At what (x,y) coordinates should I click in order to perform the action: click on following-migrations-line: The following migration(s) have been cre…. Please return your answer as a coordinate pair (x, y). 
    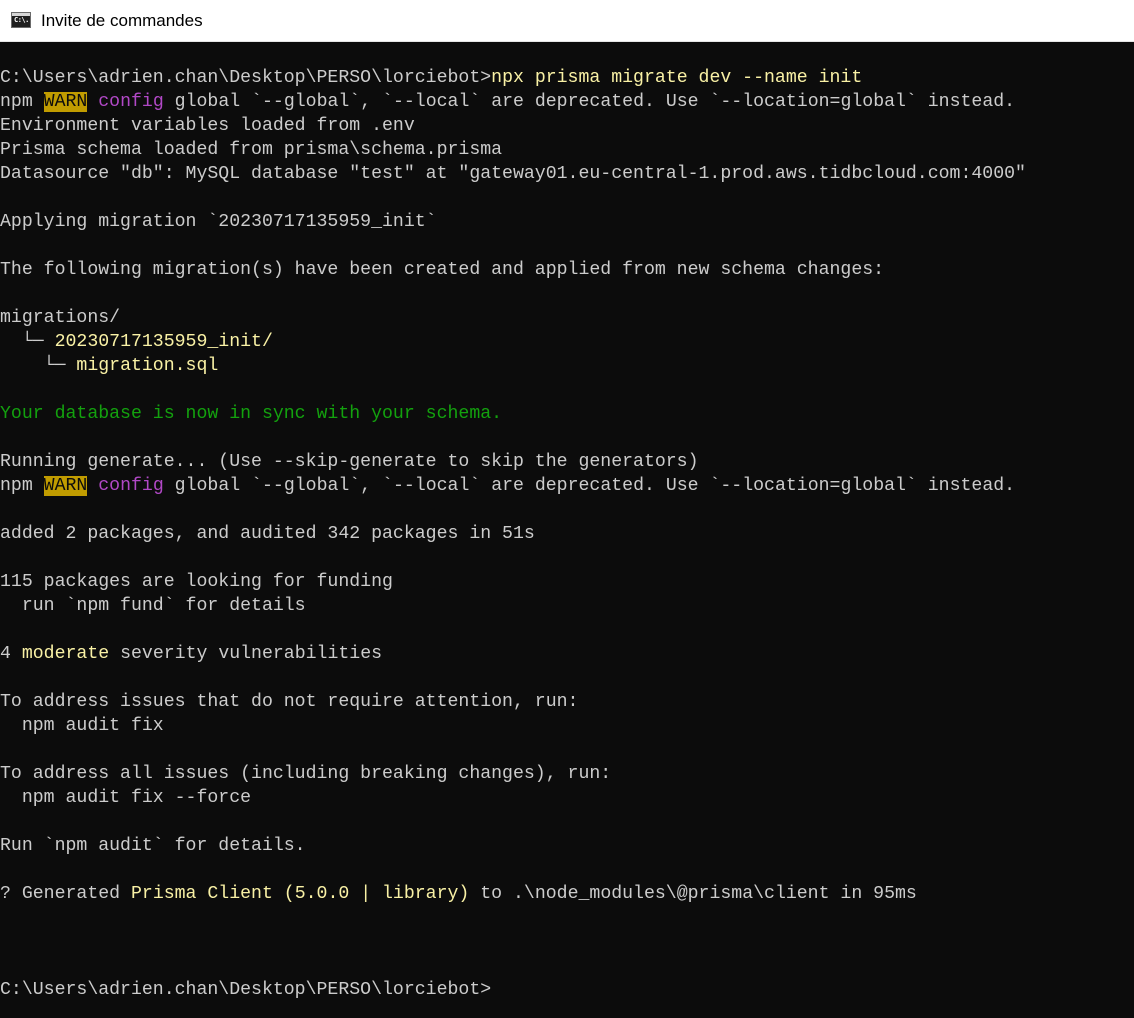
    Looking at the image, I should click on (442, 270).